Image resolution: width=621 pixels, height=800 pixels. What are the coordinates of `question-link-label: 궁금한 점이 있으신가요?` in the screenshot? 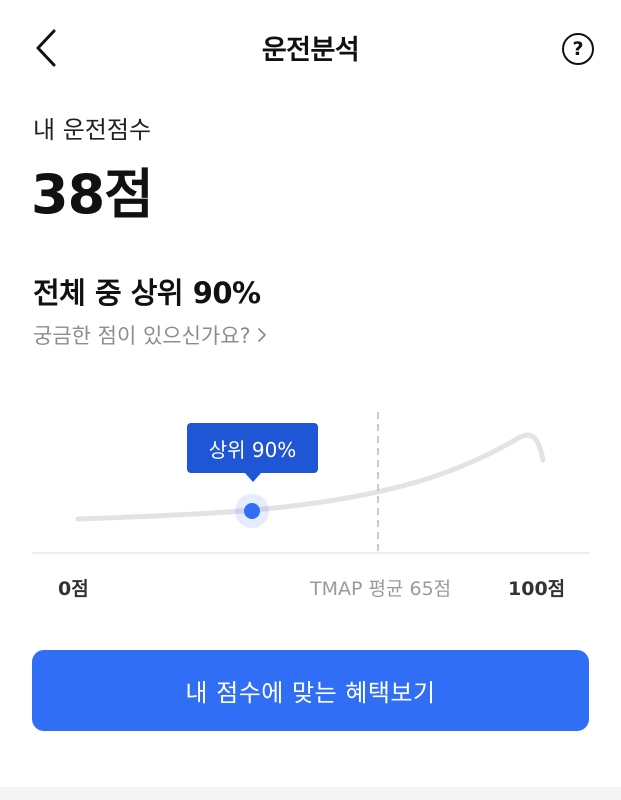 It's located at (142, 336).